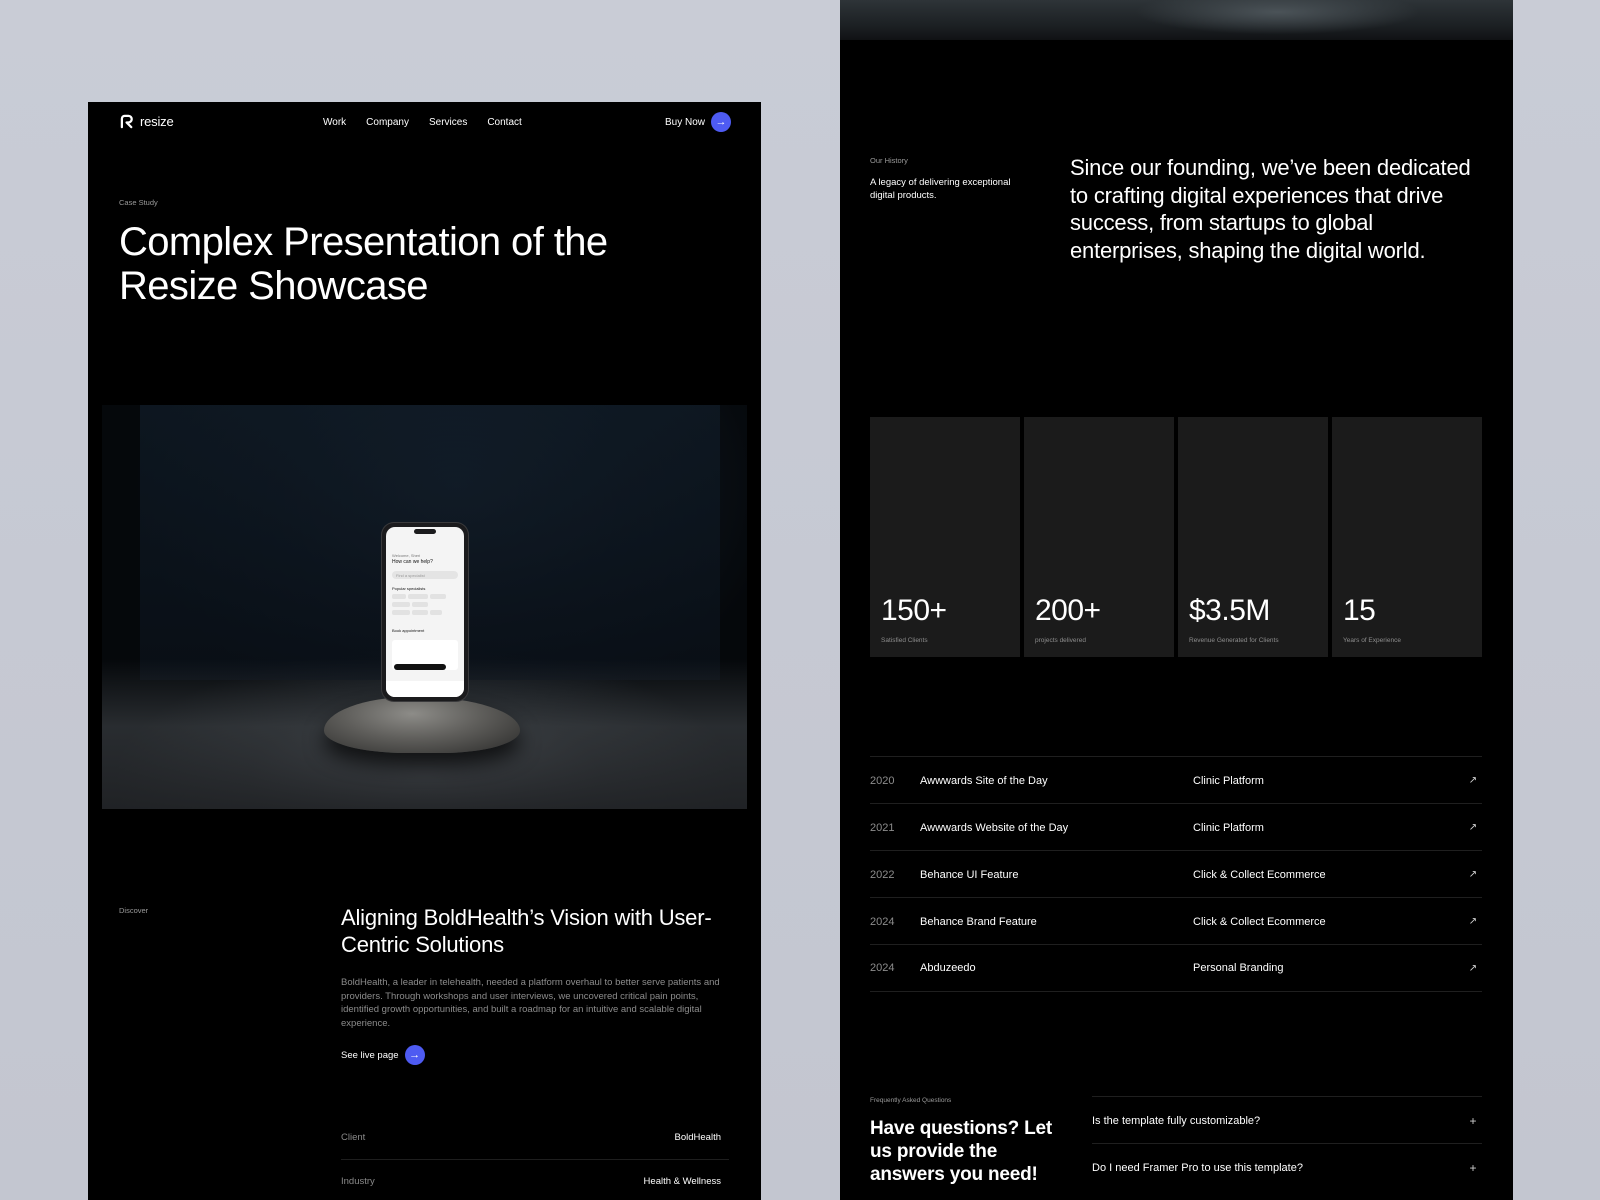 This screenshot has height=1200, width=1600. What do you see at coordinates (353, 1137) in the screenshot?
I see `detail-key: Client` at bounding box center [353, 1137].